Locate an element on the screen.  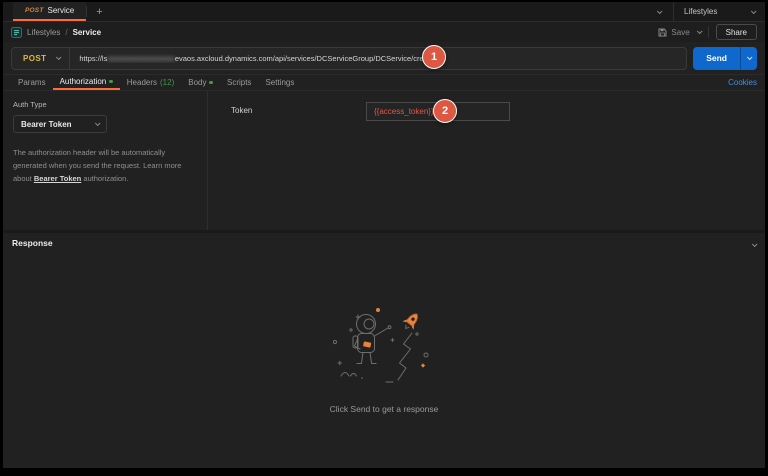
toolbar-divider is located at coordinates (708, 32).